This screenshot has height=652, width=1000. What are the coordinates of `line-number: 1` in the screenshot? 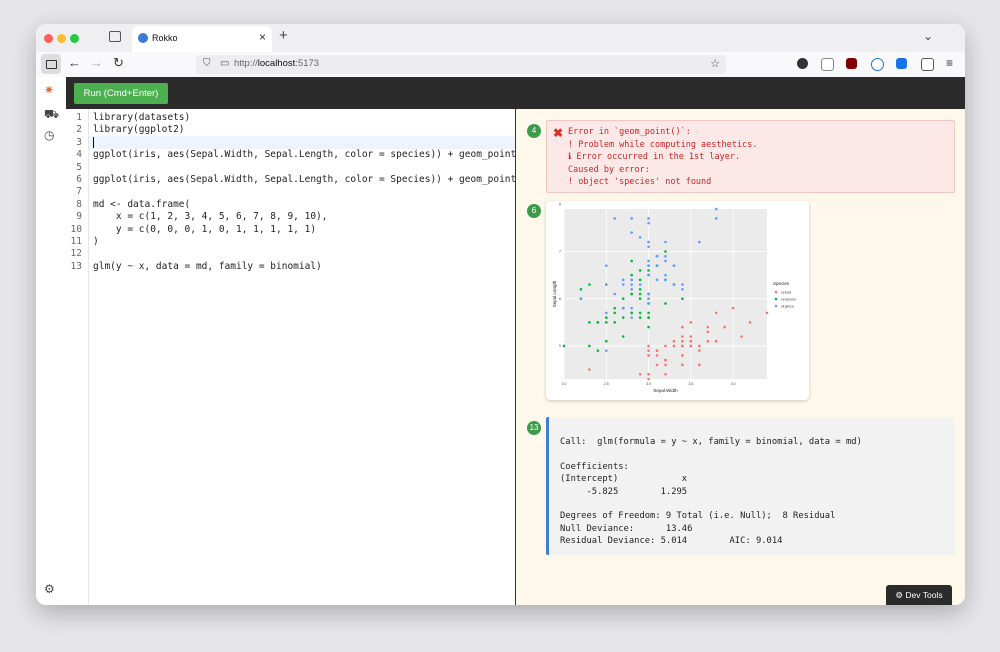 It's located at (79, 117).